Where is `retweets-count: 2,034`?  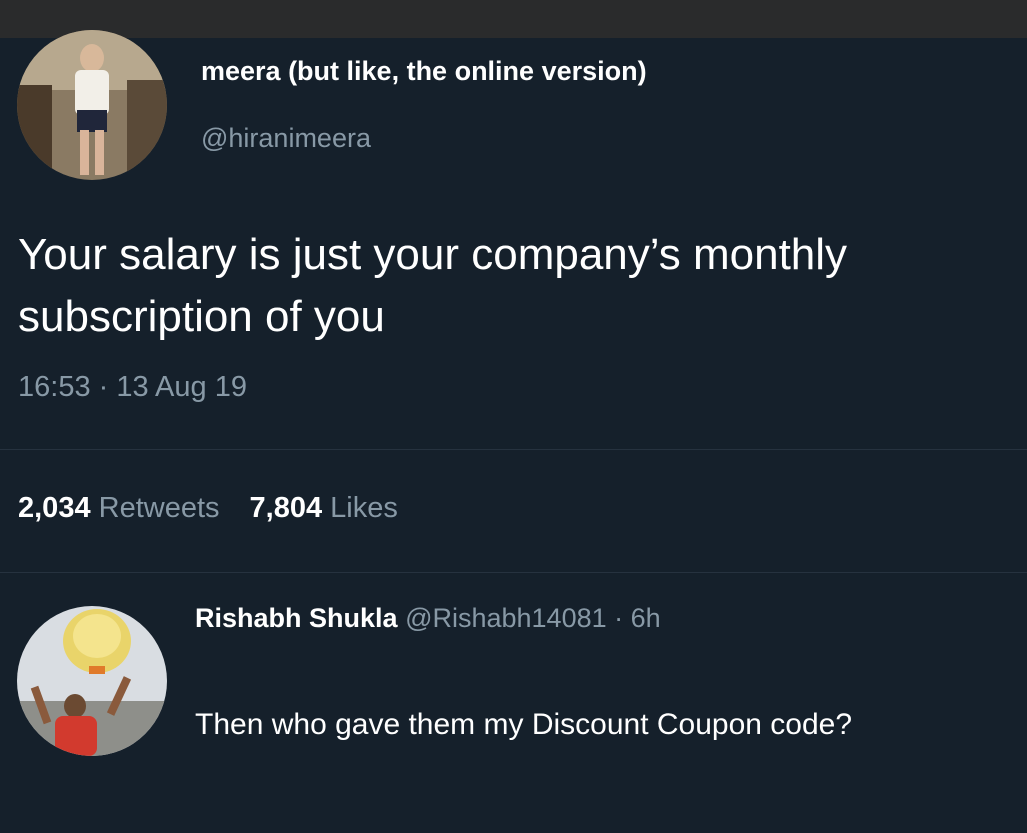
retweets-count: 2,034 is located at coordinates (54, 508).